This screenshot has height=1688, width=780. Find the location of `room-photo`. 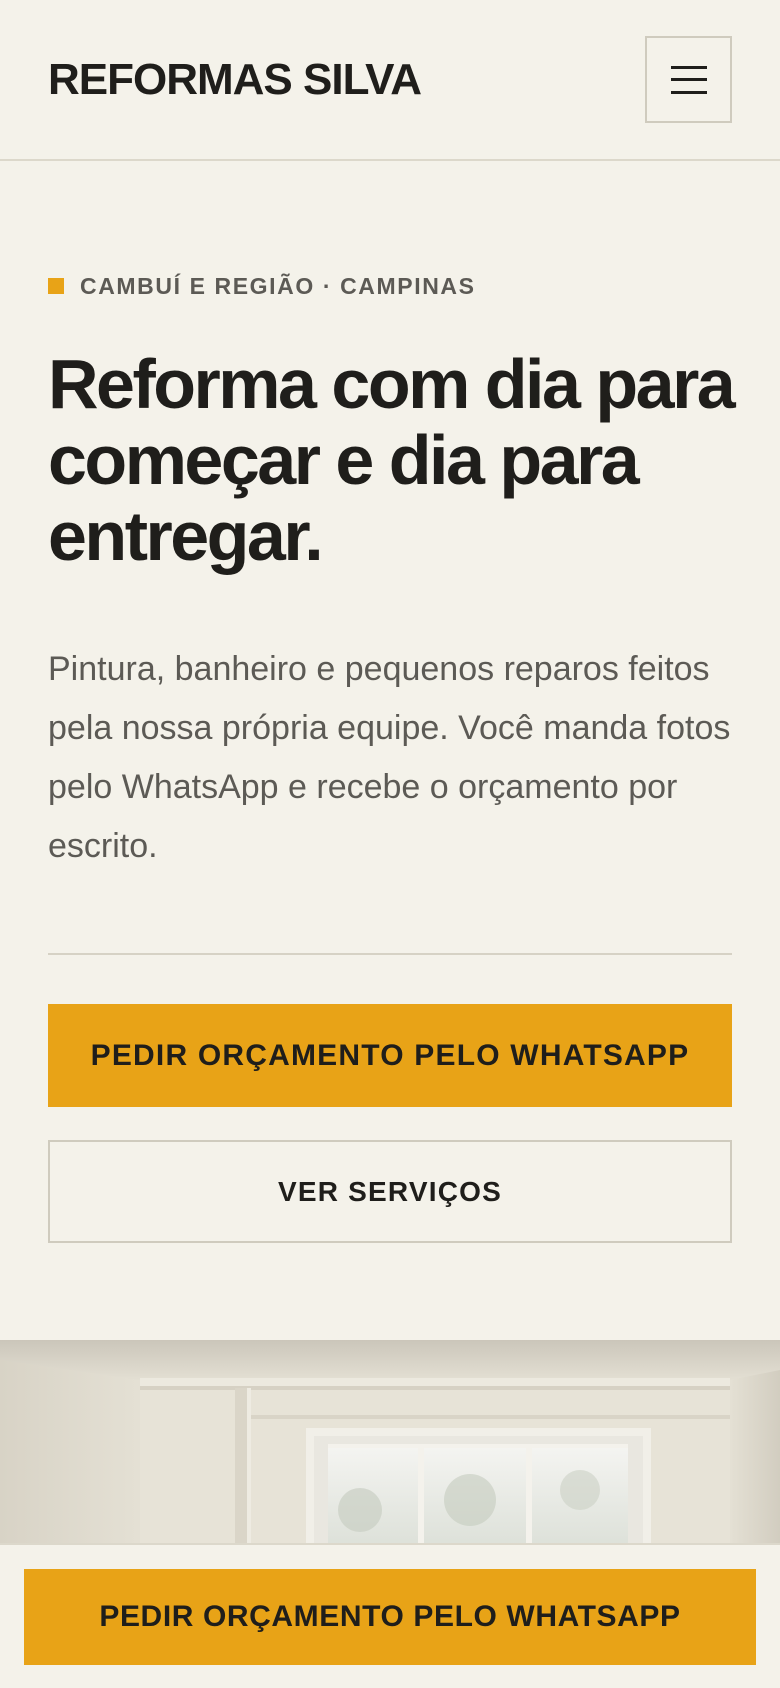

room-photo is located at coordinates (390, 1445).